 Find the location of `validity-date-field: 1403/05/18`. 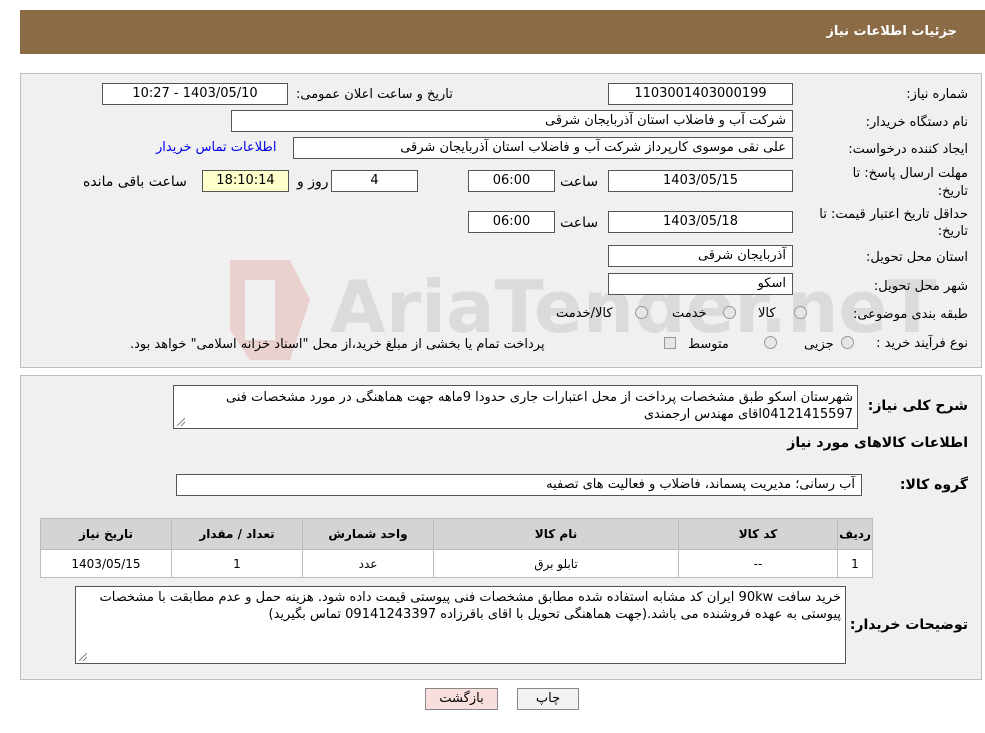

validity-date-field: 1403/05/18 is located at coordinates (700, 222).